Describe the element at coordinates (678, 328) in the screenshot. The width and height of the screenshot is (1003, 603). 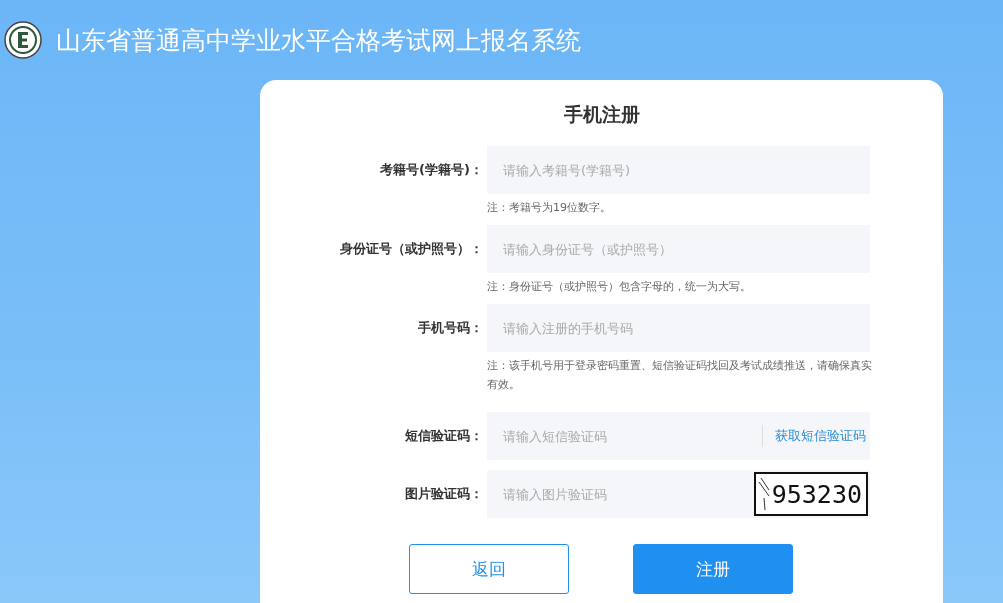
I see `input-field: 请输入注册的手机号码` at that location.